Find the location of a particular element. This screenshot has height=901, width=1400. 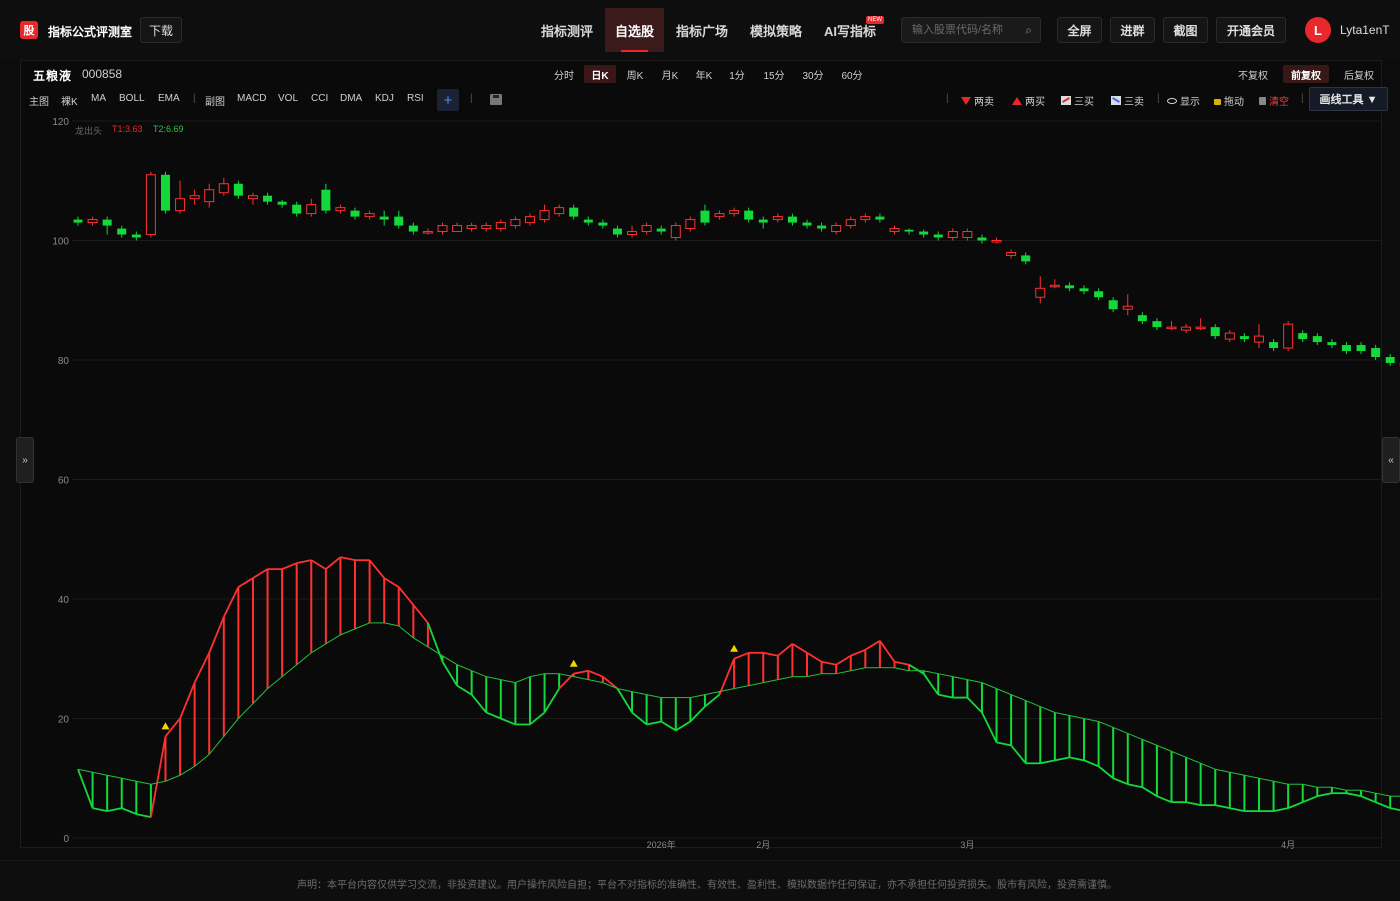

toggle-drag: 拖动 is located at coordinates (1229, 100).